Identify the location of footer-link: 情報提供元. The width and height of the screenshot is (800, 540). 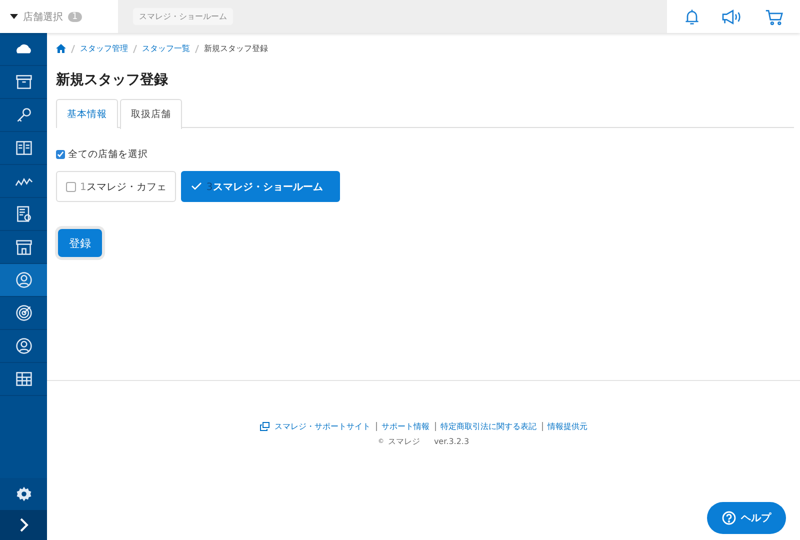
(568, 426).